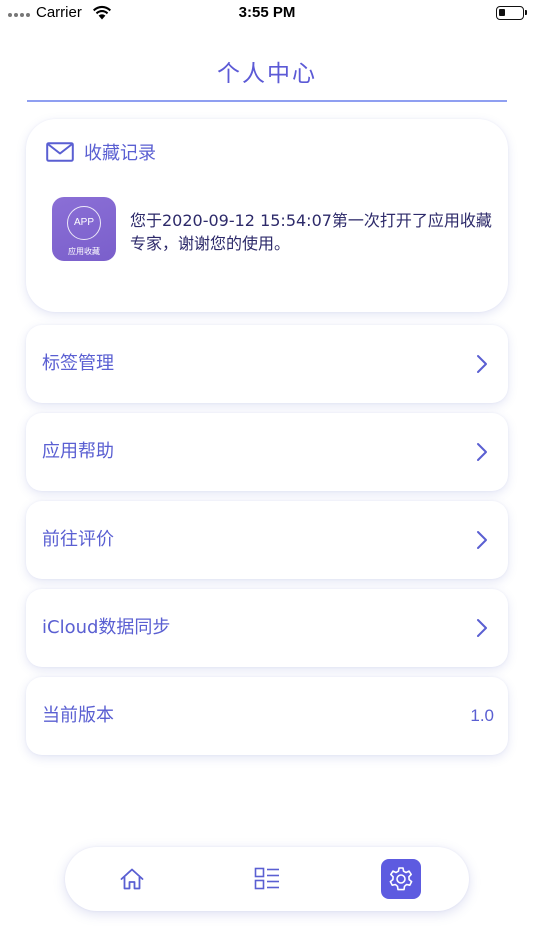 The width and height of the screenshot is (534, 950). What do you see at coordinates (120, 153) in the screenshot?
I see `favorites-title: 收藏记录` at bounding box center [120, 153].